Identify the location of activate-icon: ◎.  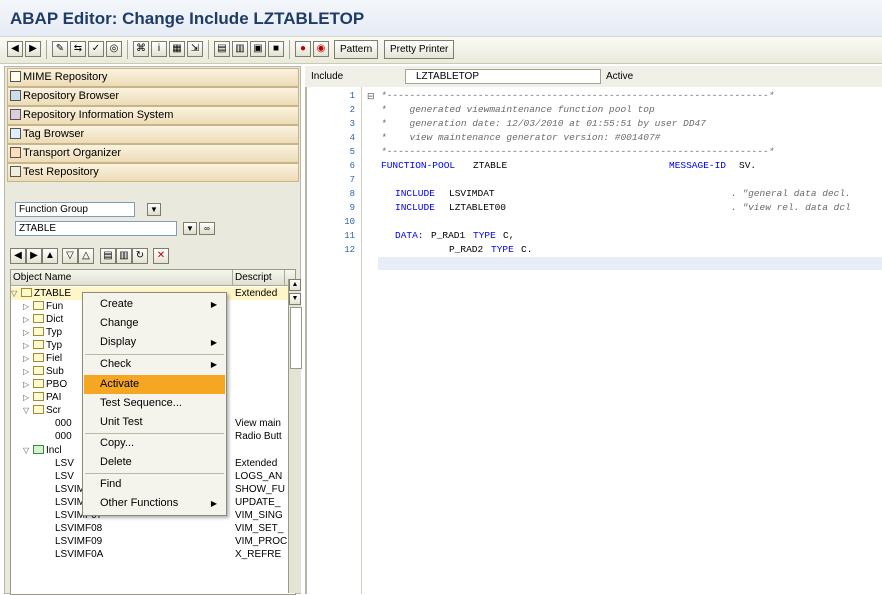
(114, 49).